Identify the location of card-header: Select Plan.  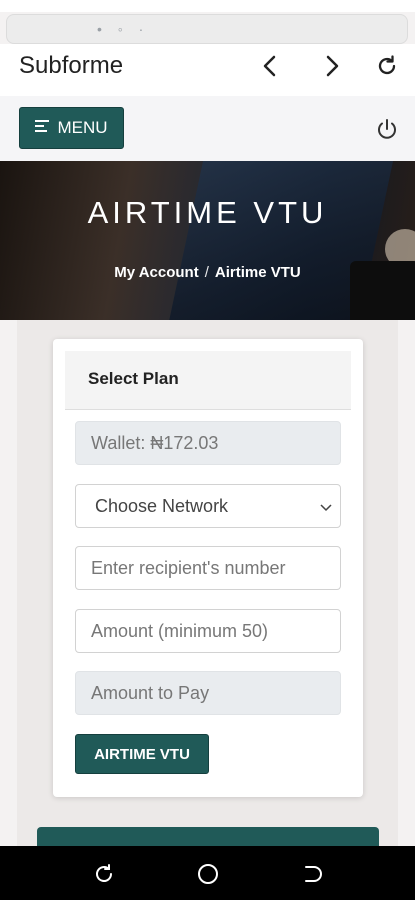
(208, 380).